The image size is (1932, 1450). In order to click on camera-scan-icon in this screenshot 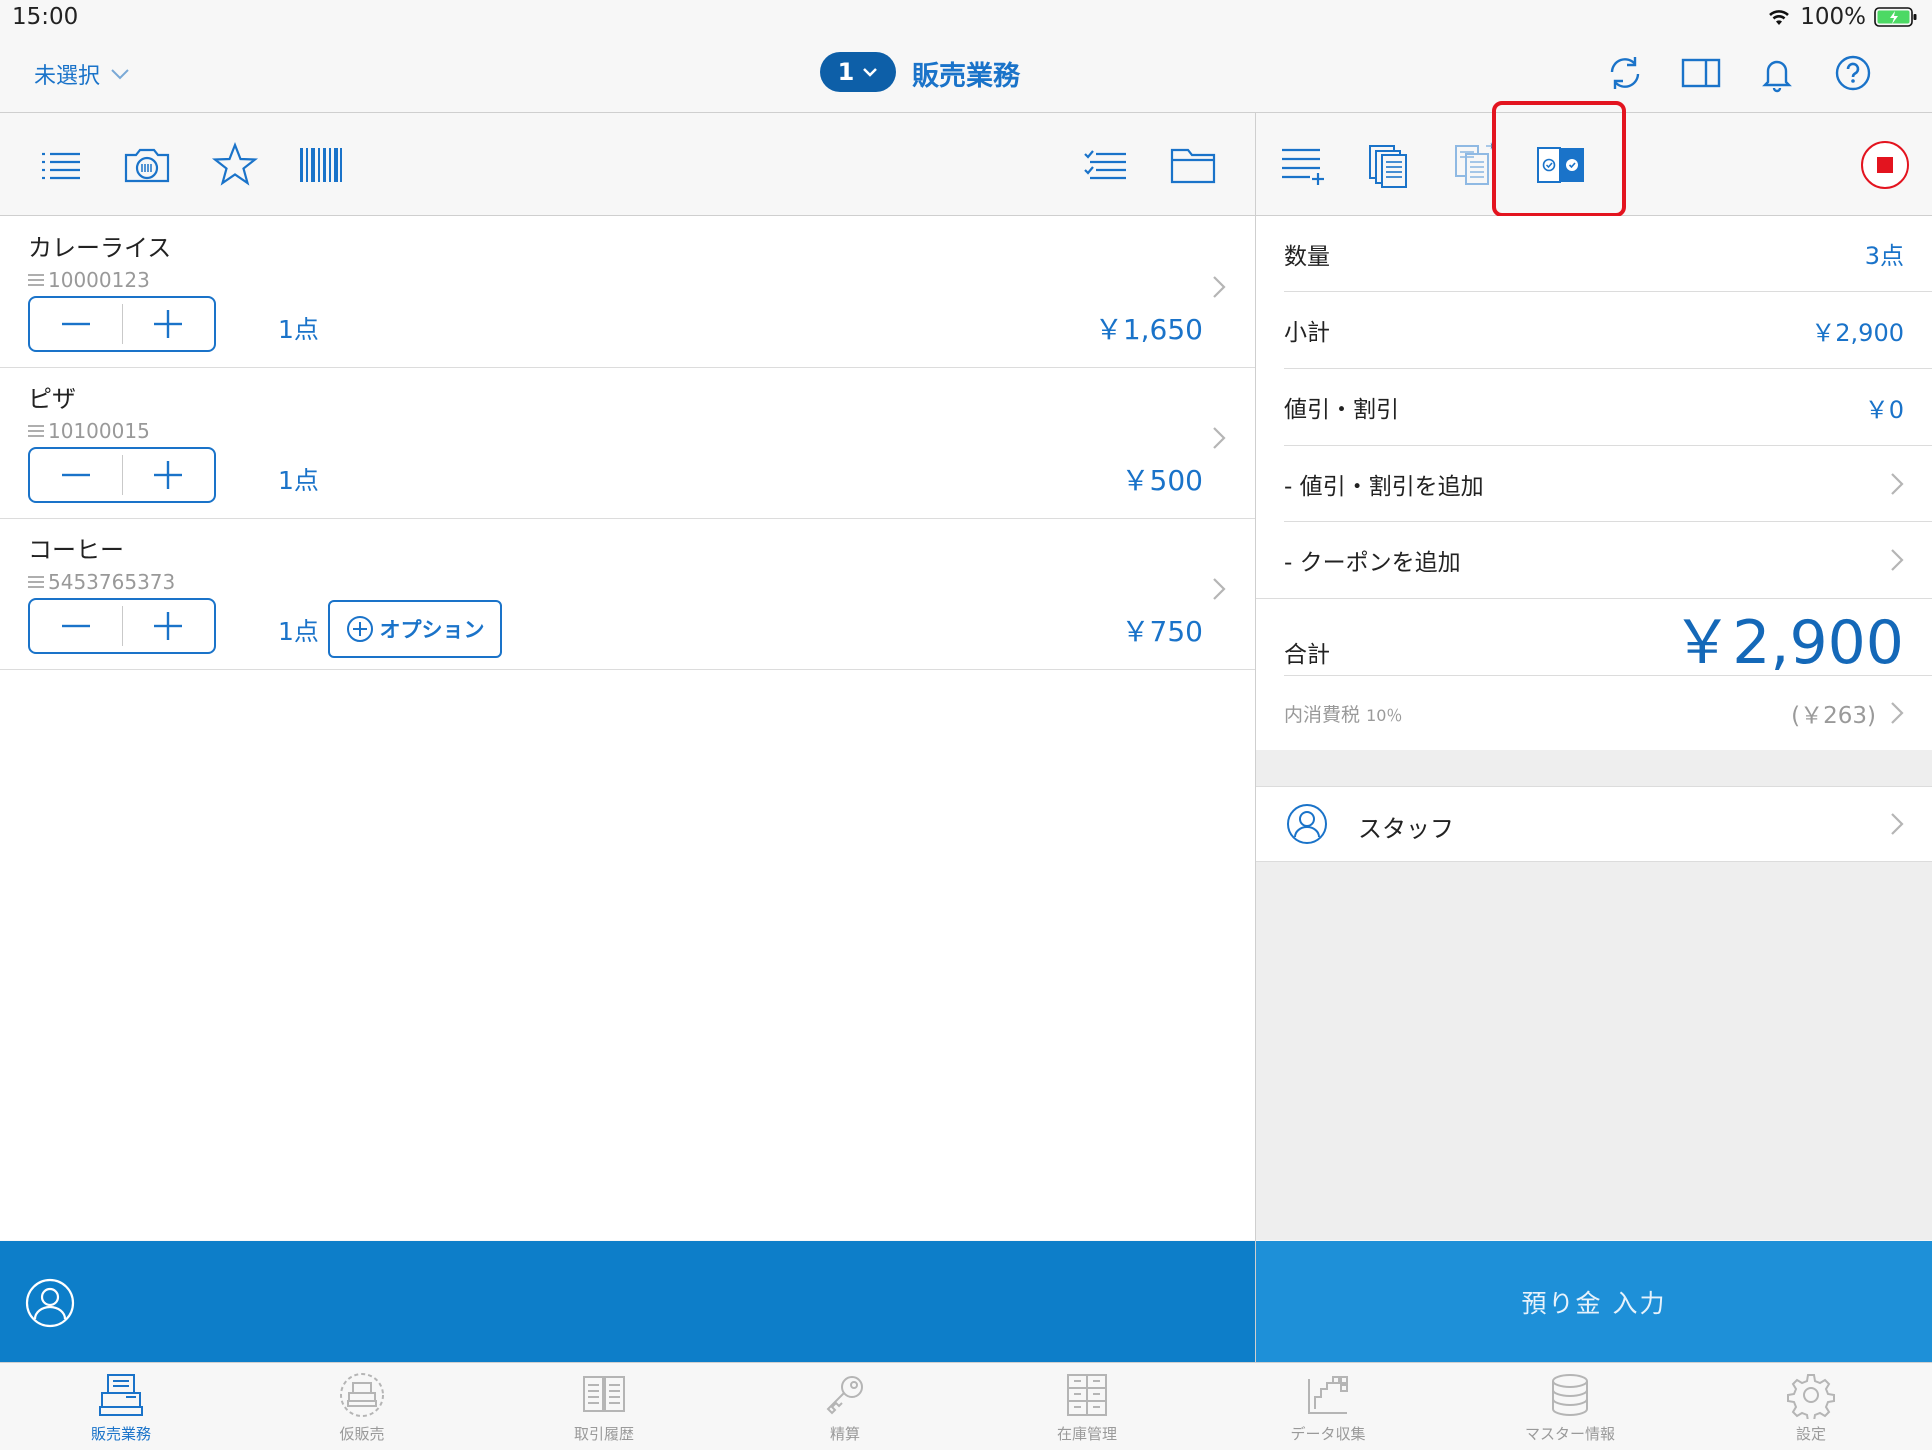, I will do `click(147, 165)`.